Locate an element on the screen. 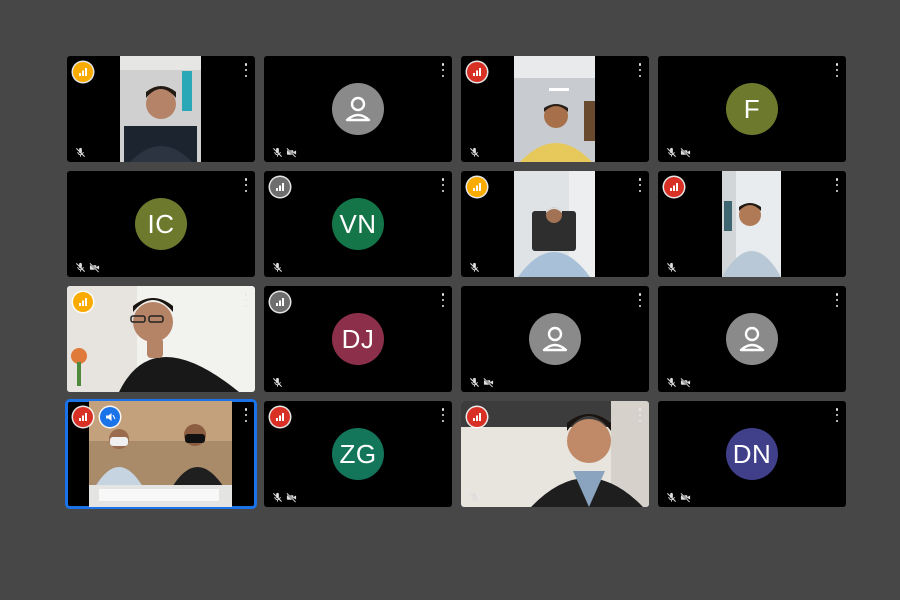  participant-avatar: DN is located at coordinates (752, 454).